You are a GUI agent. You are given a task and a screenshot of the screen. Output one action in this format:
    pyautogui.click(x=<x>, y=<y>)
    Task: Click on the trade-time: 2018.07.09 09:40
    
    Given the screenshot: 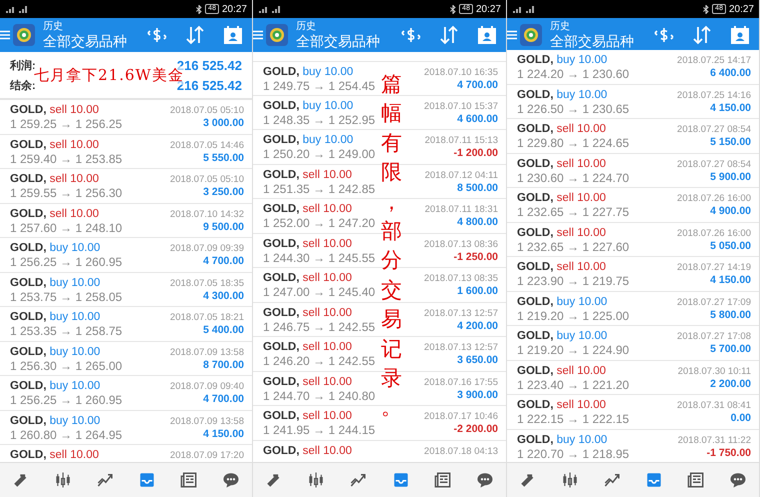 What is the action you would take?
    pyautogui.click(x=207, y=387)
    